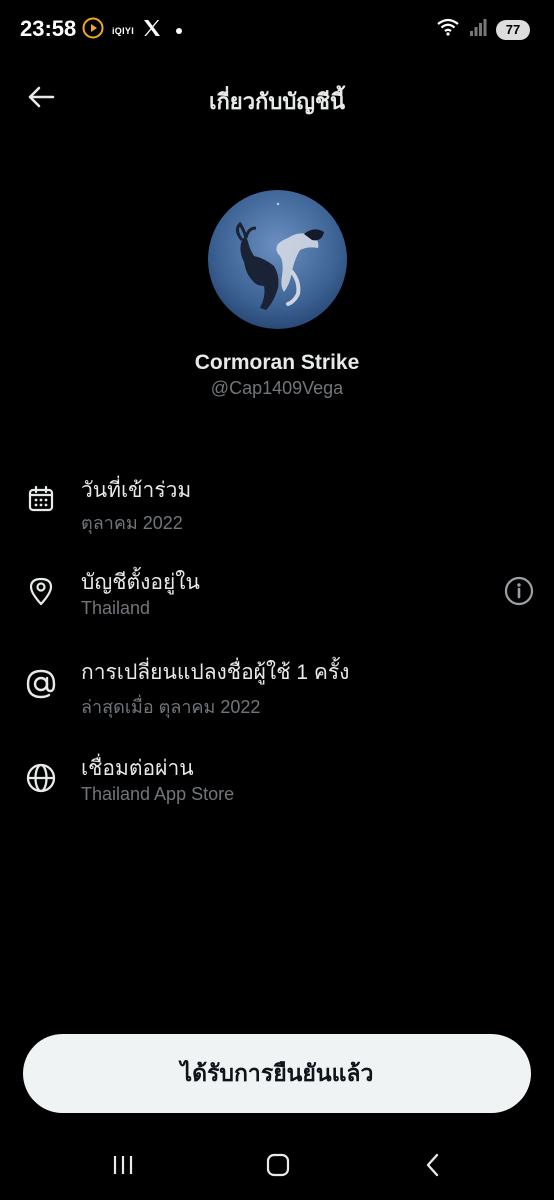 The height and width of the screenshot is (1200, 554). I want to click on system-nav-bar, so click(277, 1165).